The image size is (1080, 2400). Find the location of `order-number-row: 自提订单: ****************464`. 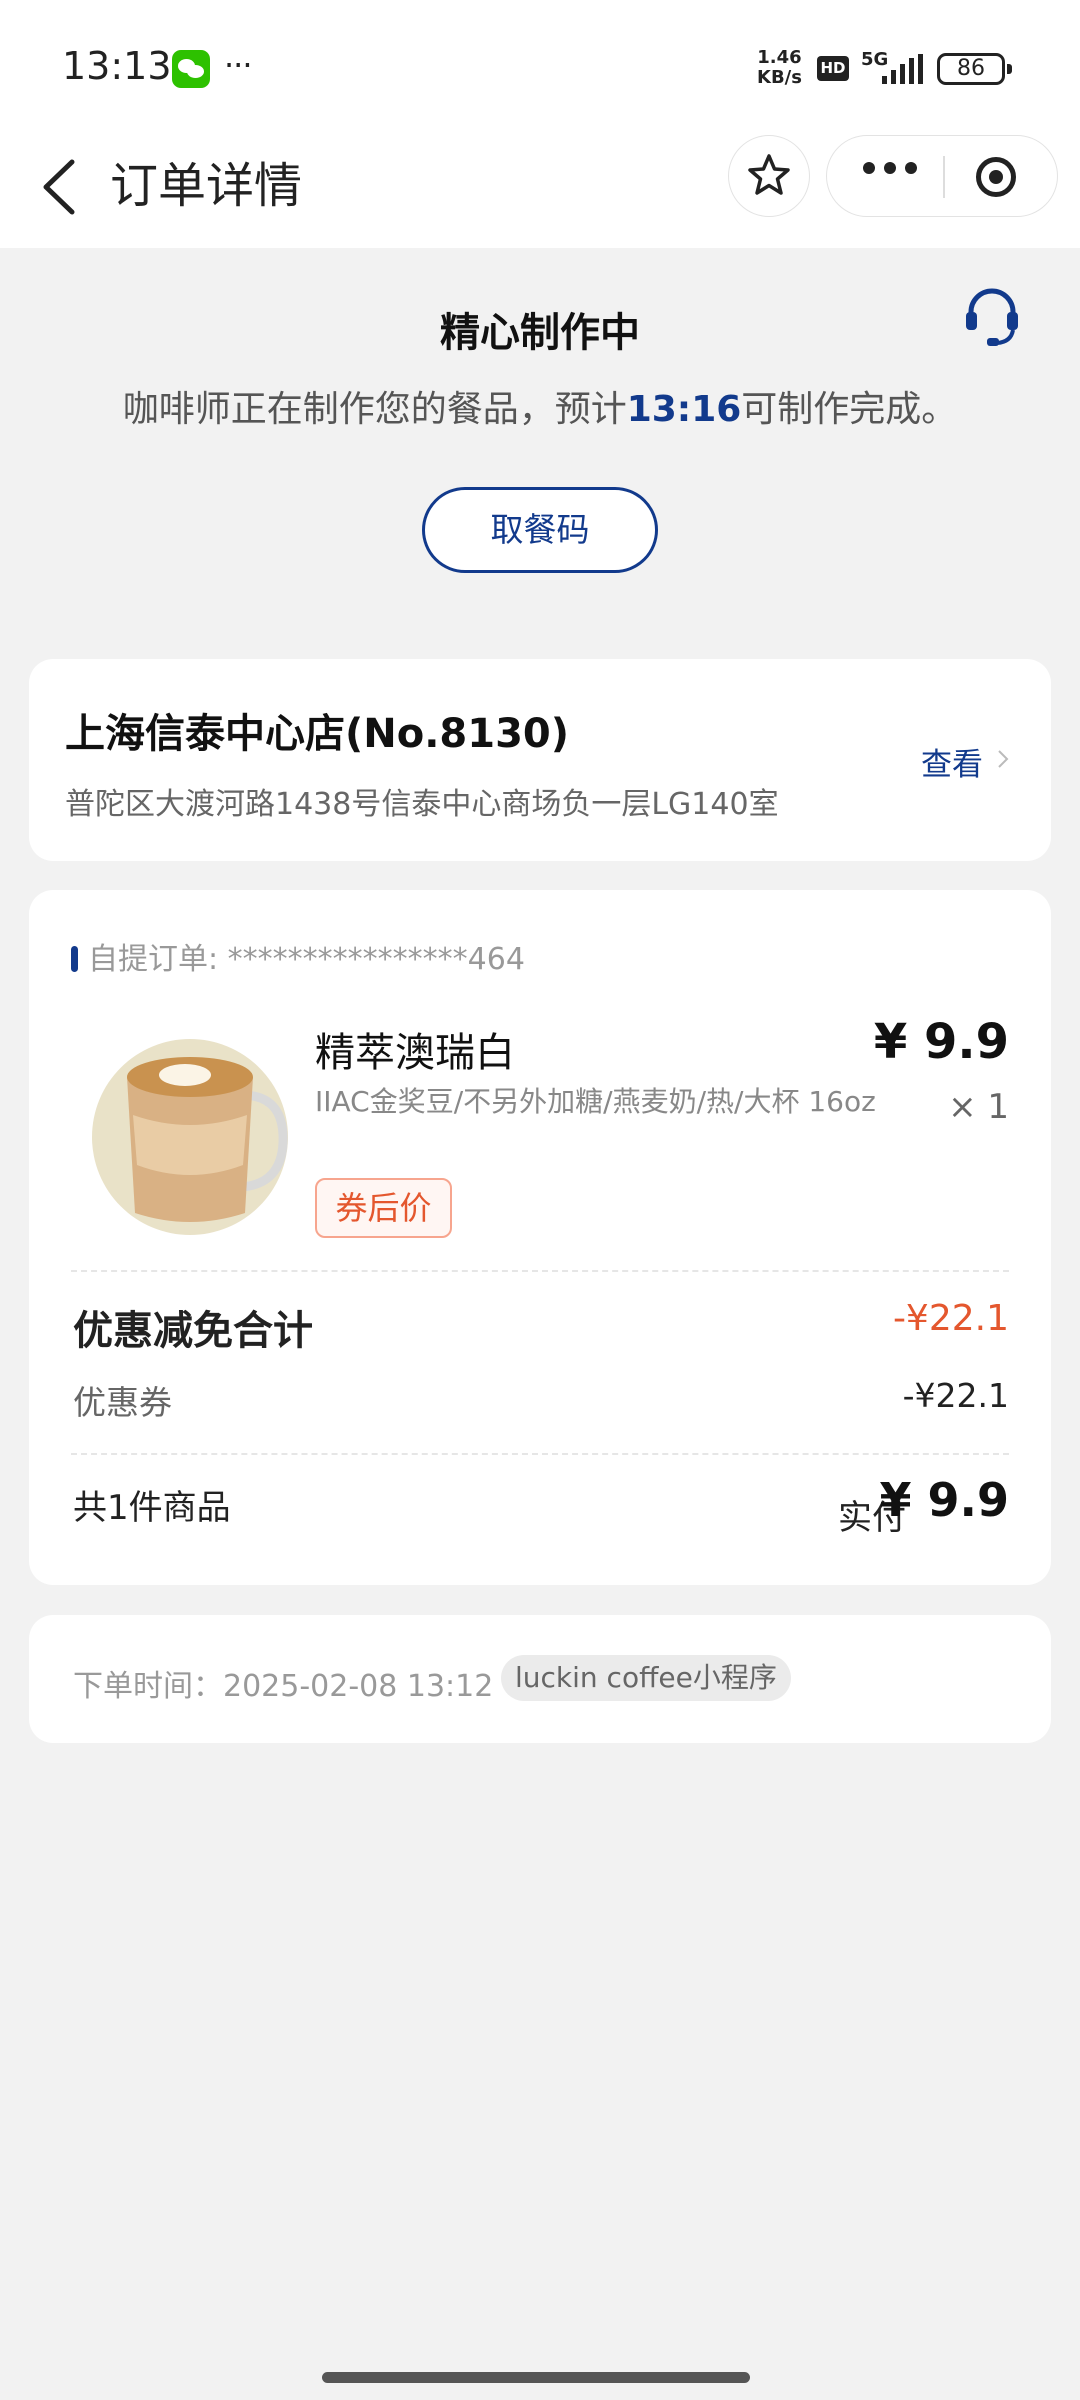

order-number-row: 自提订单: ****************464 is located at coordinates (298, 956).